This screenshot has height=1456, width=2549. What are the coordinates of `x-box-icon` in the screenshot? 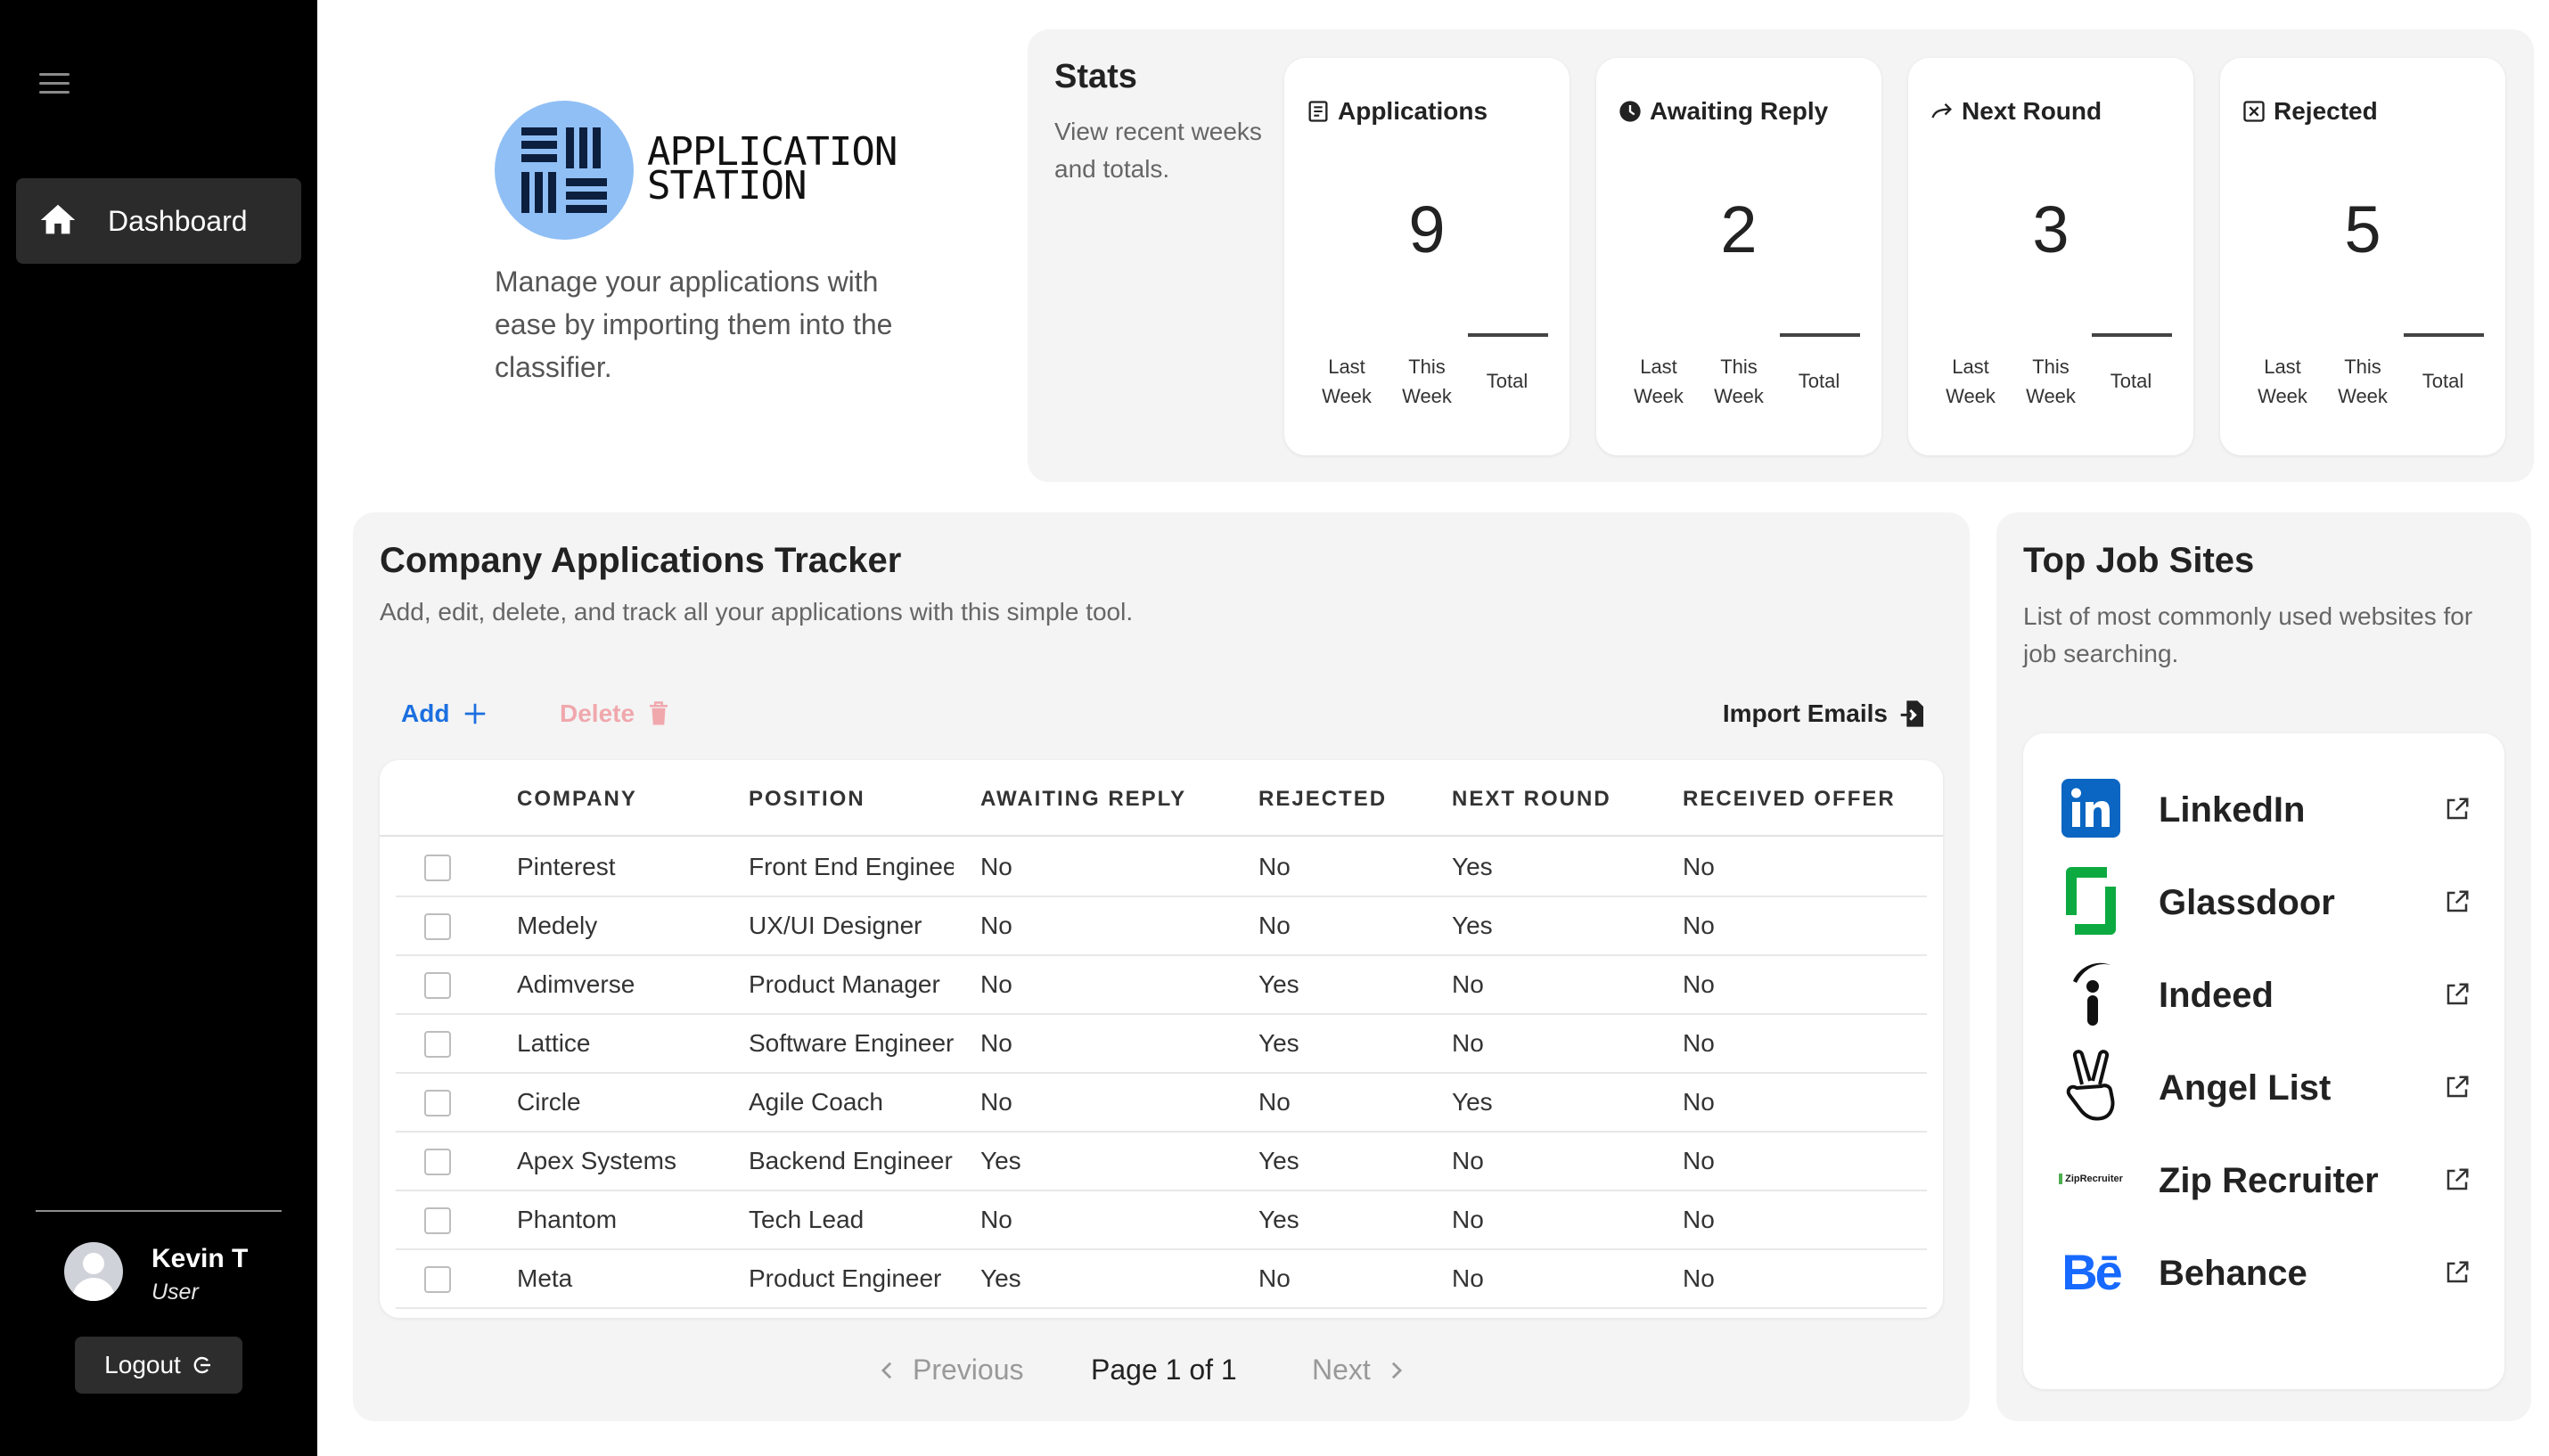 It's located at (2254, 111).